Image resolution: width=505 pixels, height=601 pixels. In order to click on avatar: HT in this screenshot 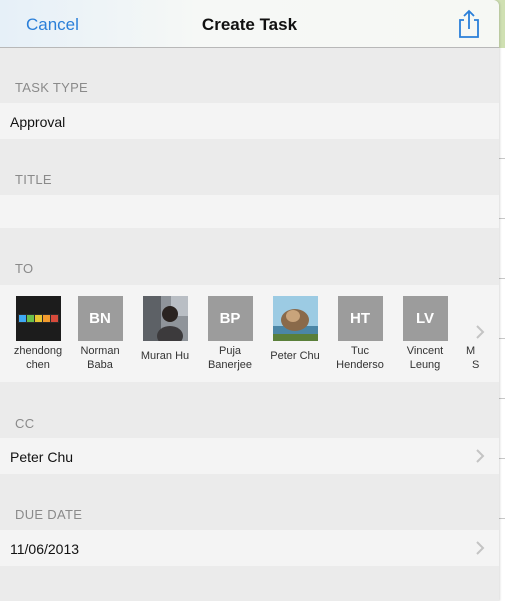, I will do `click(360, 318)`.